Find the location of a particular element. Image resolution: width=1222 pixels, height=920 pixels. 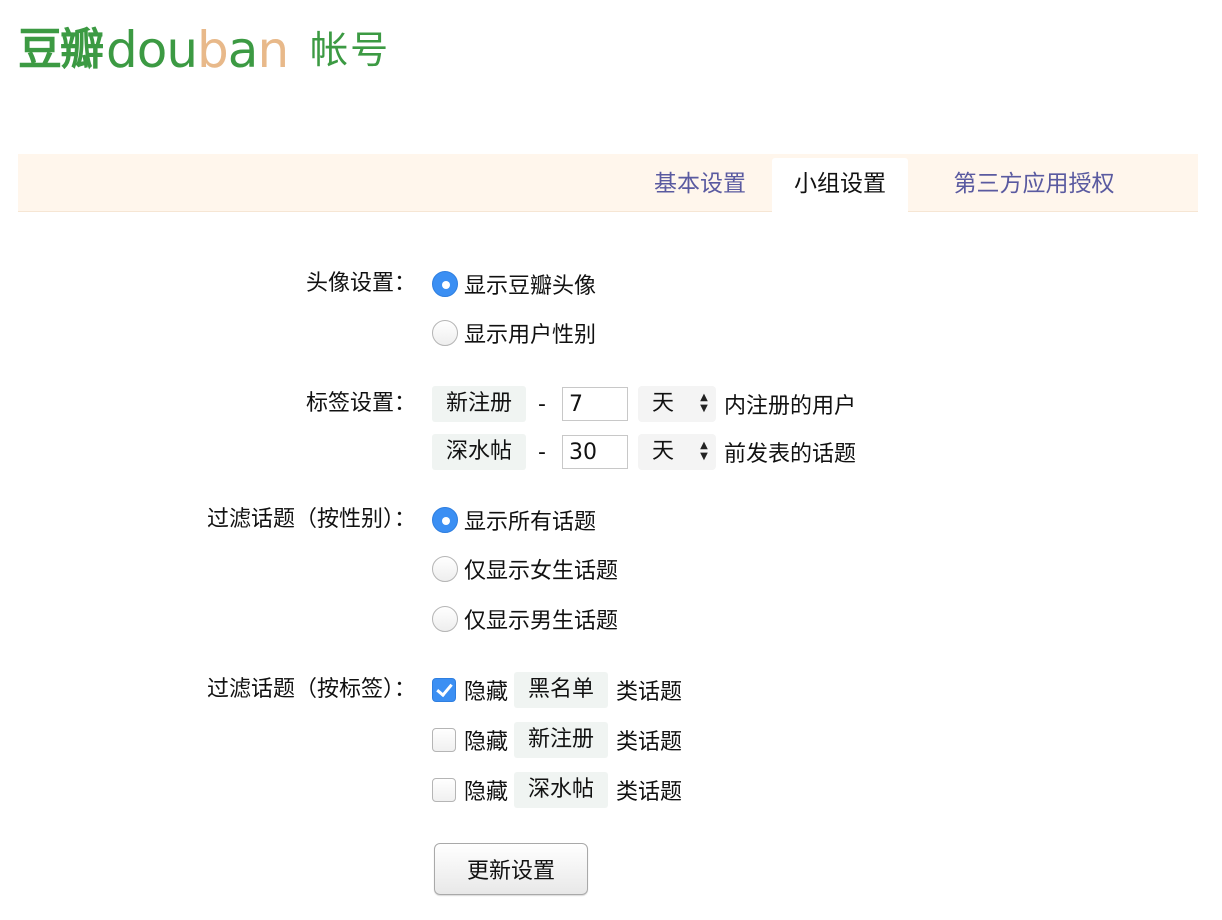

new-user-unit-select: 天 ▲ ▼ is located at coordinates (676, 404).